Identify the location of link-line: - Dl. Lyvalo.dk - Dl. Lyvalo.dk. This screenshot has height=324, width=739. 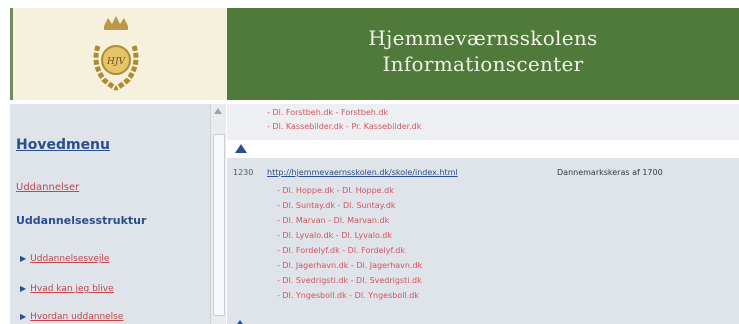
(334, 235).